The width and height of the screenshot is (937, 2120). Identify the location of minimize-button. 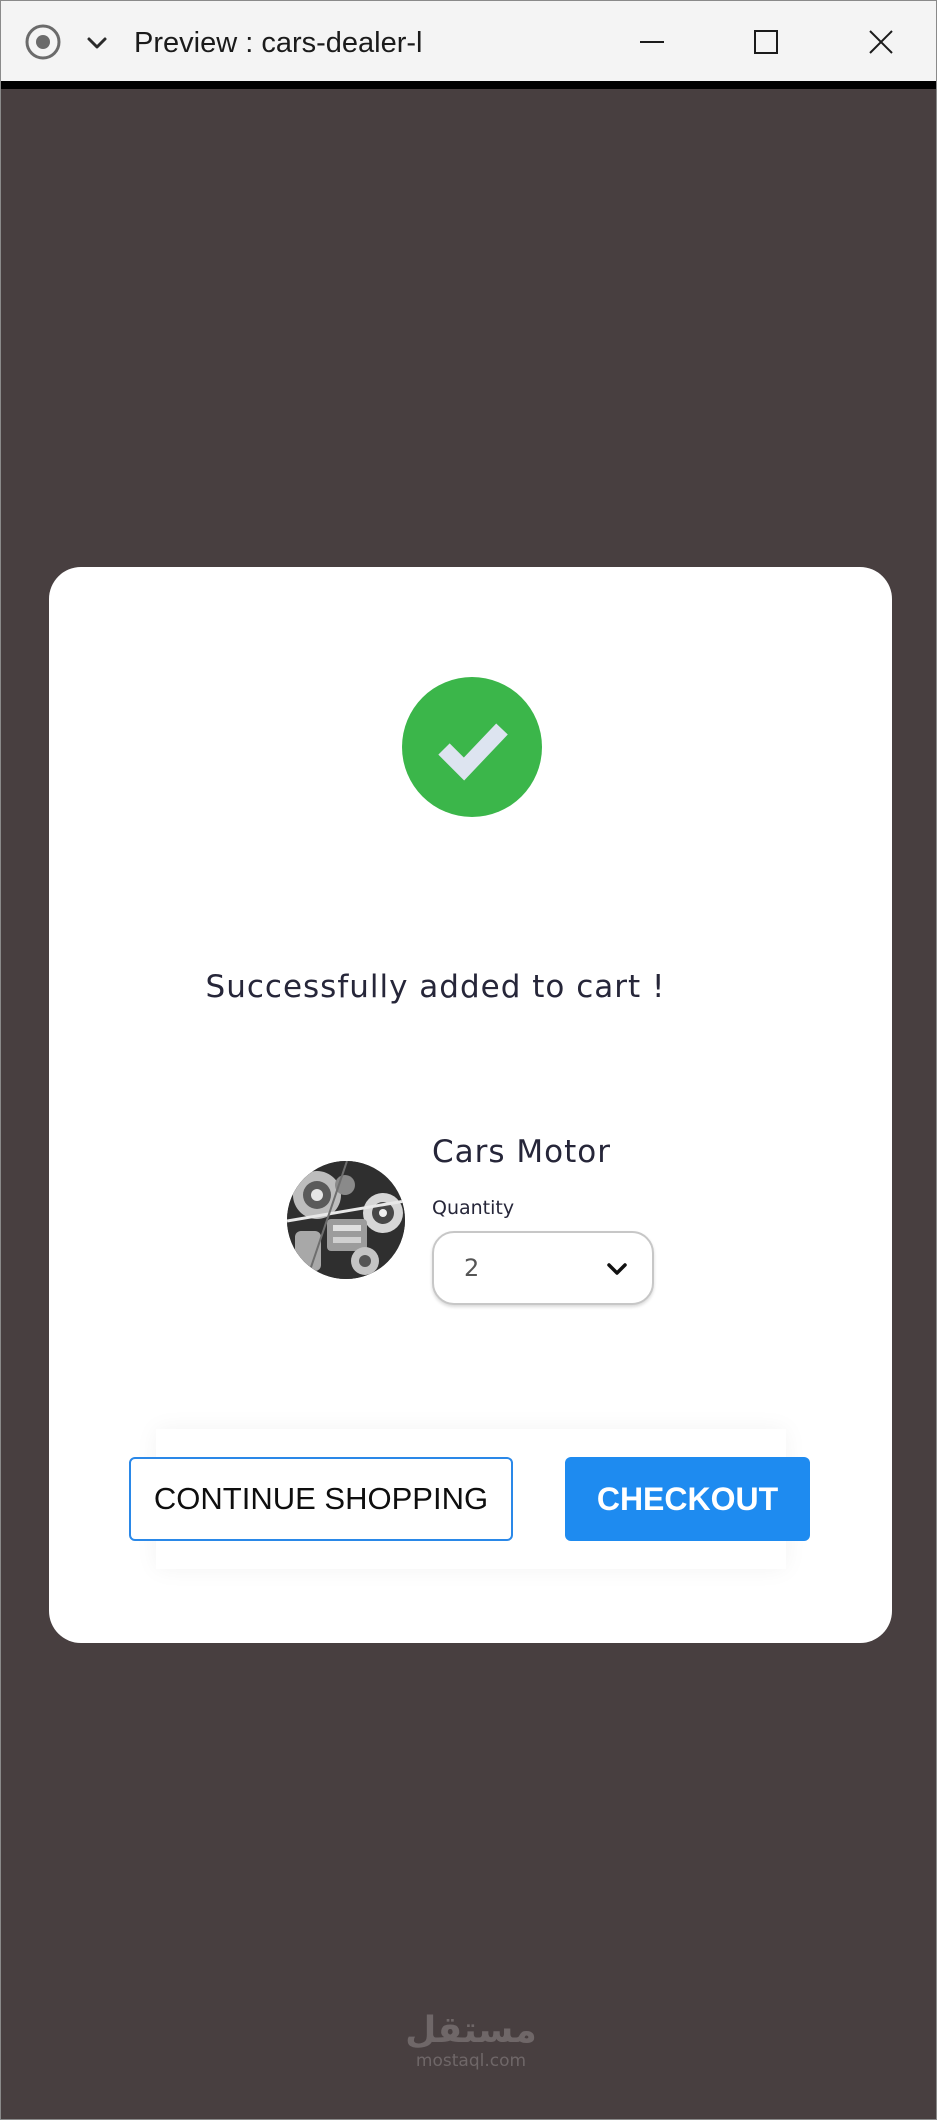
(652, 42).